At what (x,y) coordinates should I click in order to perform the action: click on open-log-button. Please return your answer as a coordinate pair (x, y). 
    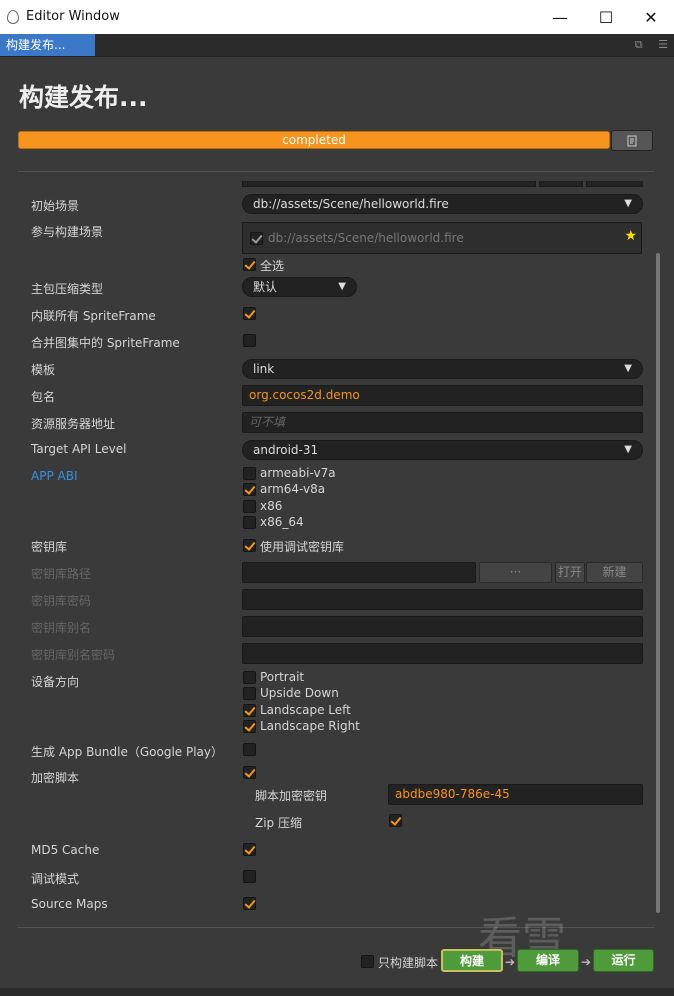
    Looking at the image, I should click on (632, 140).